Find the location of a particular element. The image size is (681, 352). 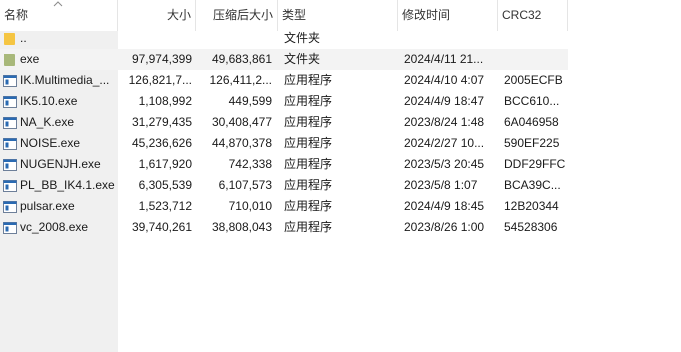

file-crc32: 6A046958 is located at coordinates (531, 122).